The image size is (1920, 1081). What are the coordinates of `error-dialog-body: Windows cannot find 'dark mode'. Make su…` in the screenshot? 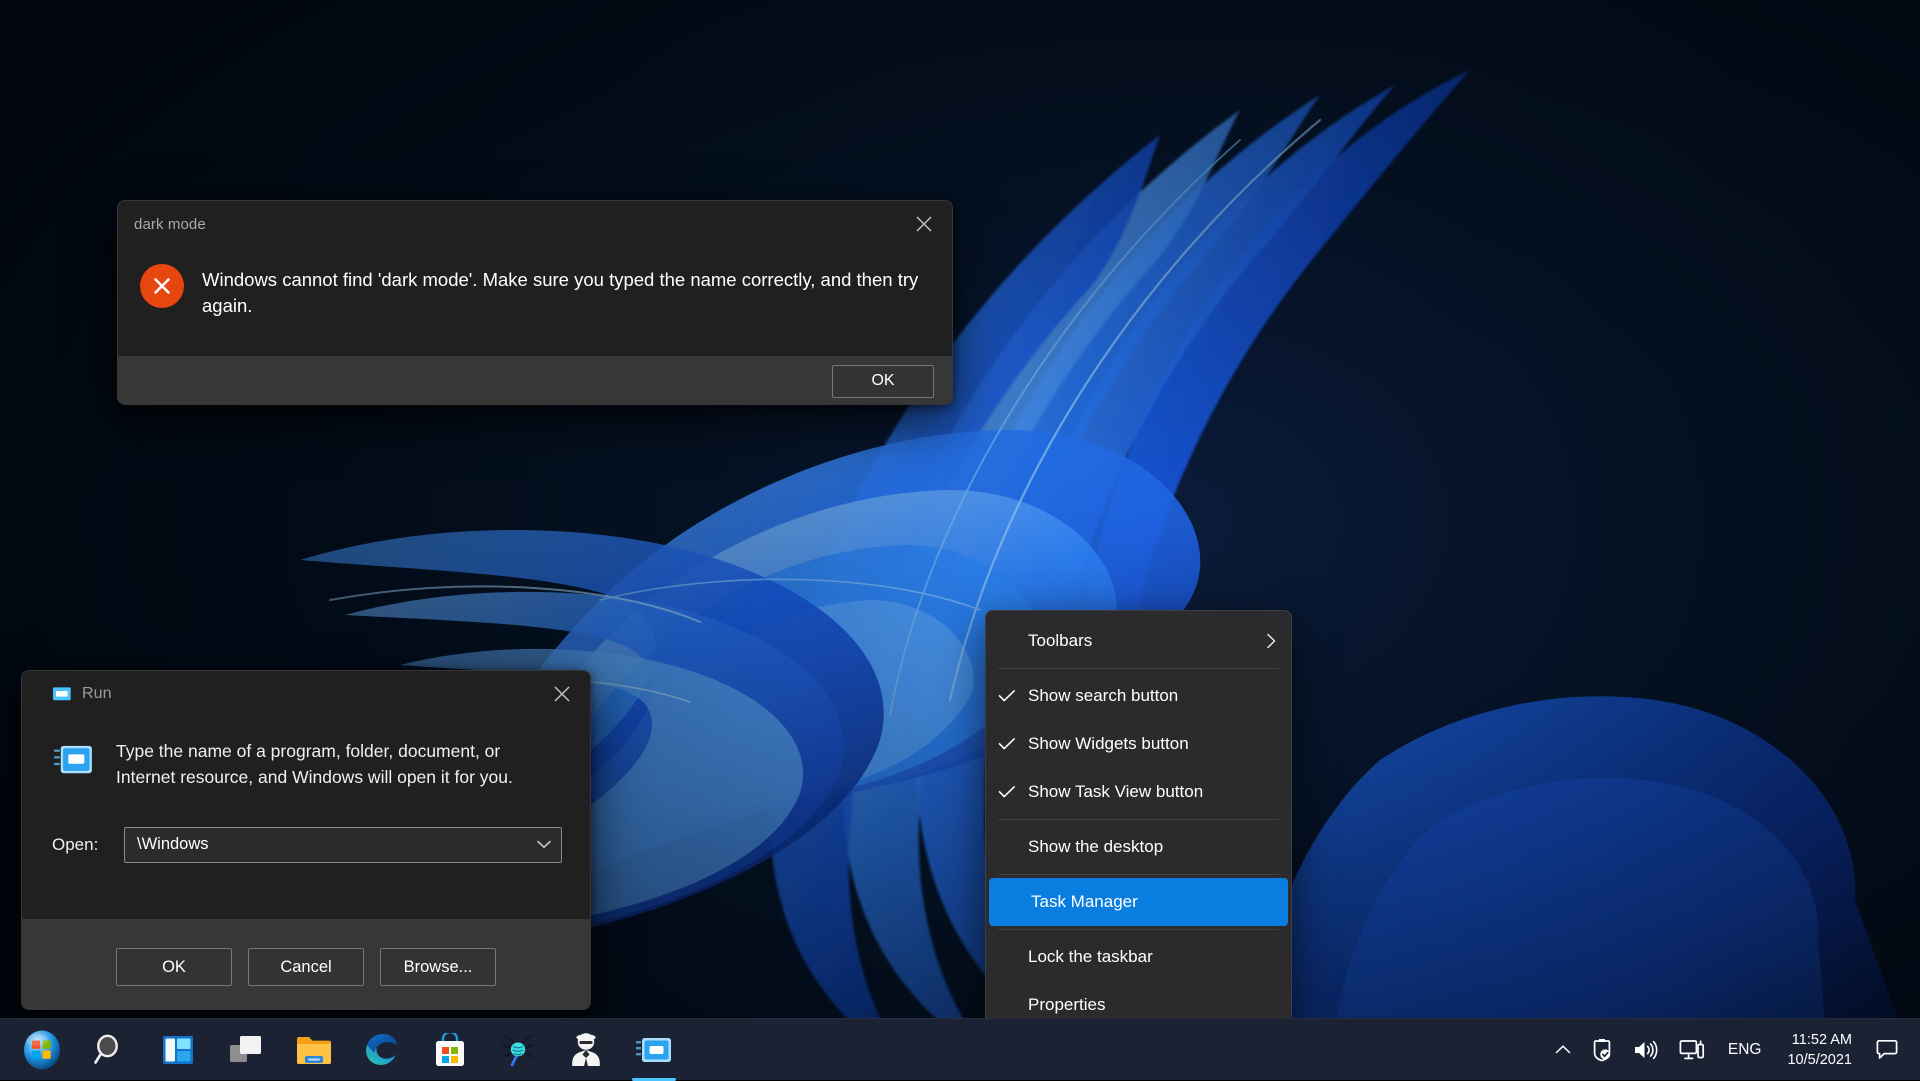 It's located at (535, 301).